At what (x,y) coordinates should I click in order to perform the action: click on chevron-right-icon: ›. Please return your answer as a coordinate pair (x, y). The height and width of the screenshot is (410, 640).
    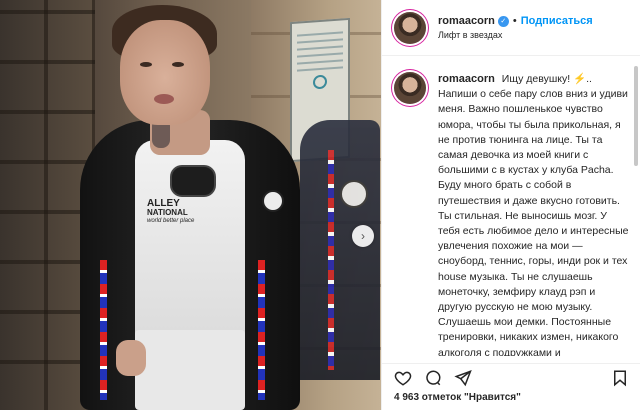
    Looking at the image, I should click on (363, 236).